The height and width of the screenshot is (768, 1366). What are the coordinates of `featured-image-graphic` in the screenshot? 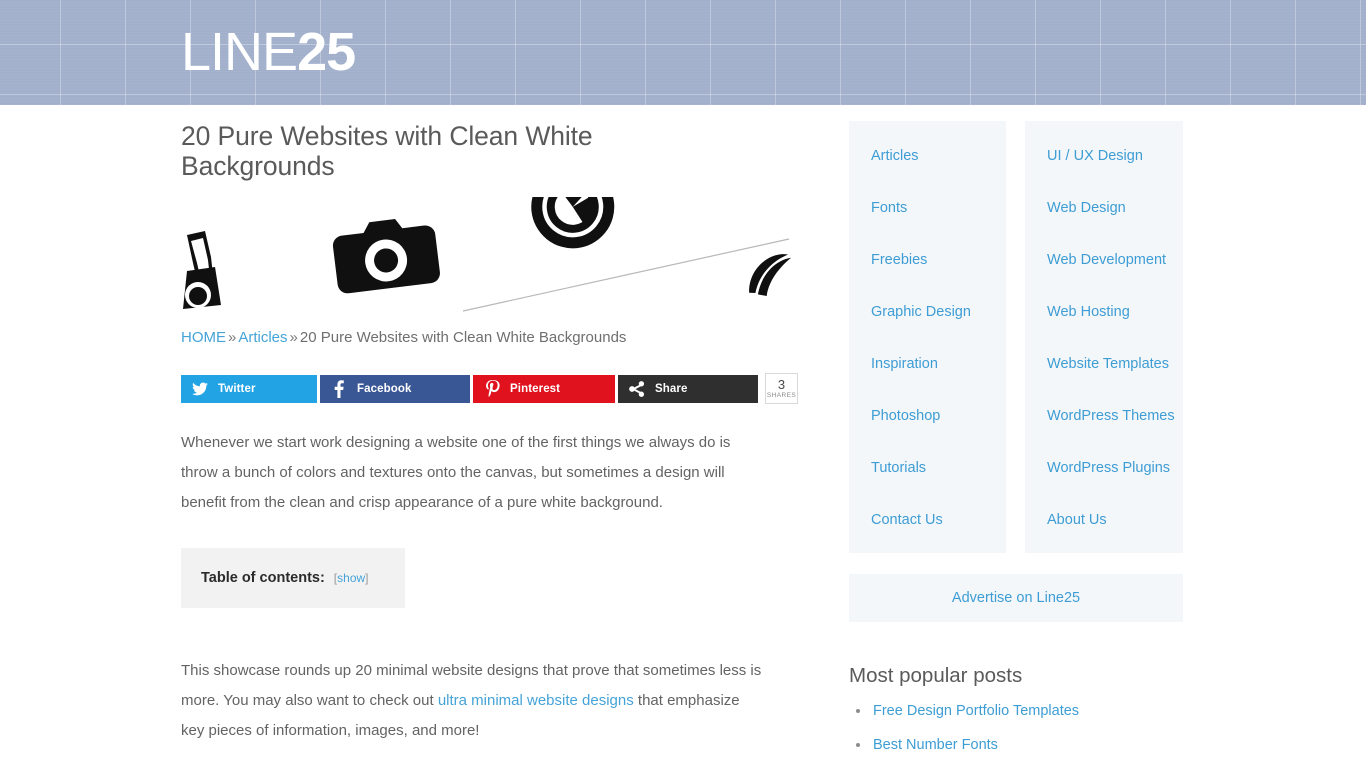 It's located at (491, 256).